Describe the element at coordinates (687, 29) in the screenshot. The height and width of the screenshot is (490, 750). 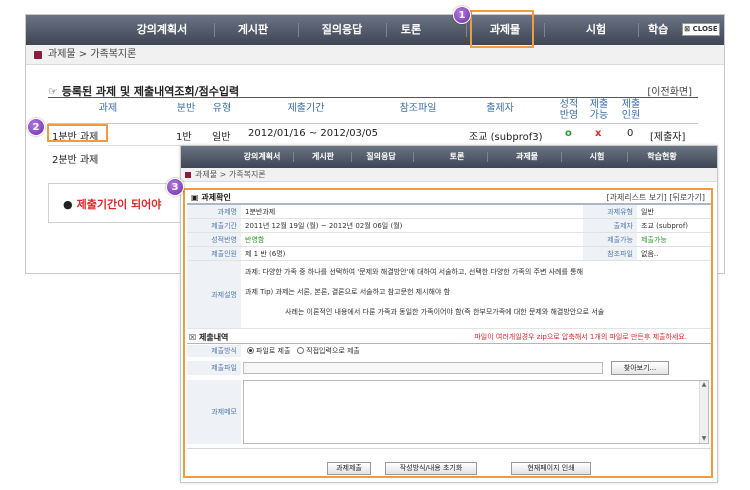
I see `close-icon: ⊠` at that location.